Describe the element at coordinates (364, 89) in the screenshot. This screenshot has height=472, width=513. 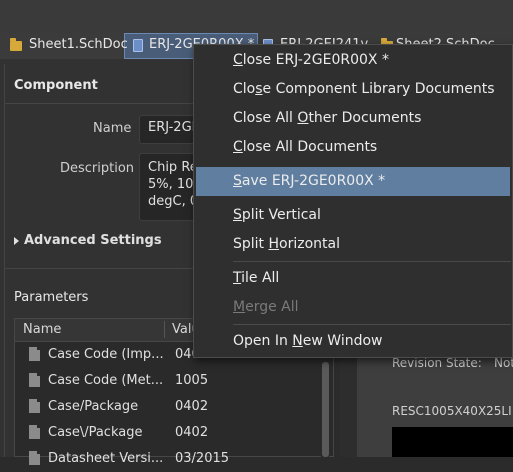
I see `menu-item-close-component-library-documents: Close Component Library Documents` at that location.